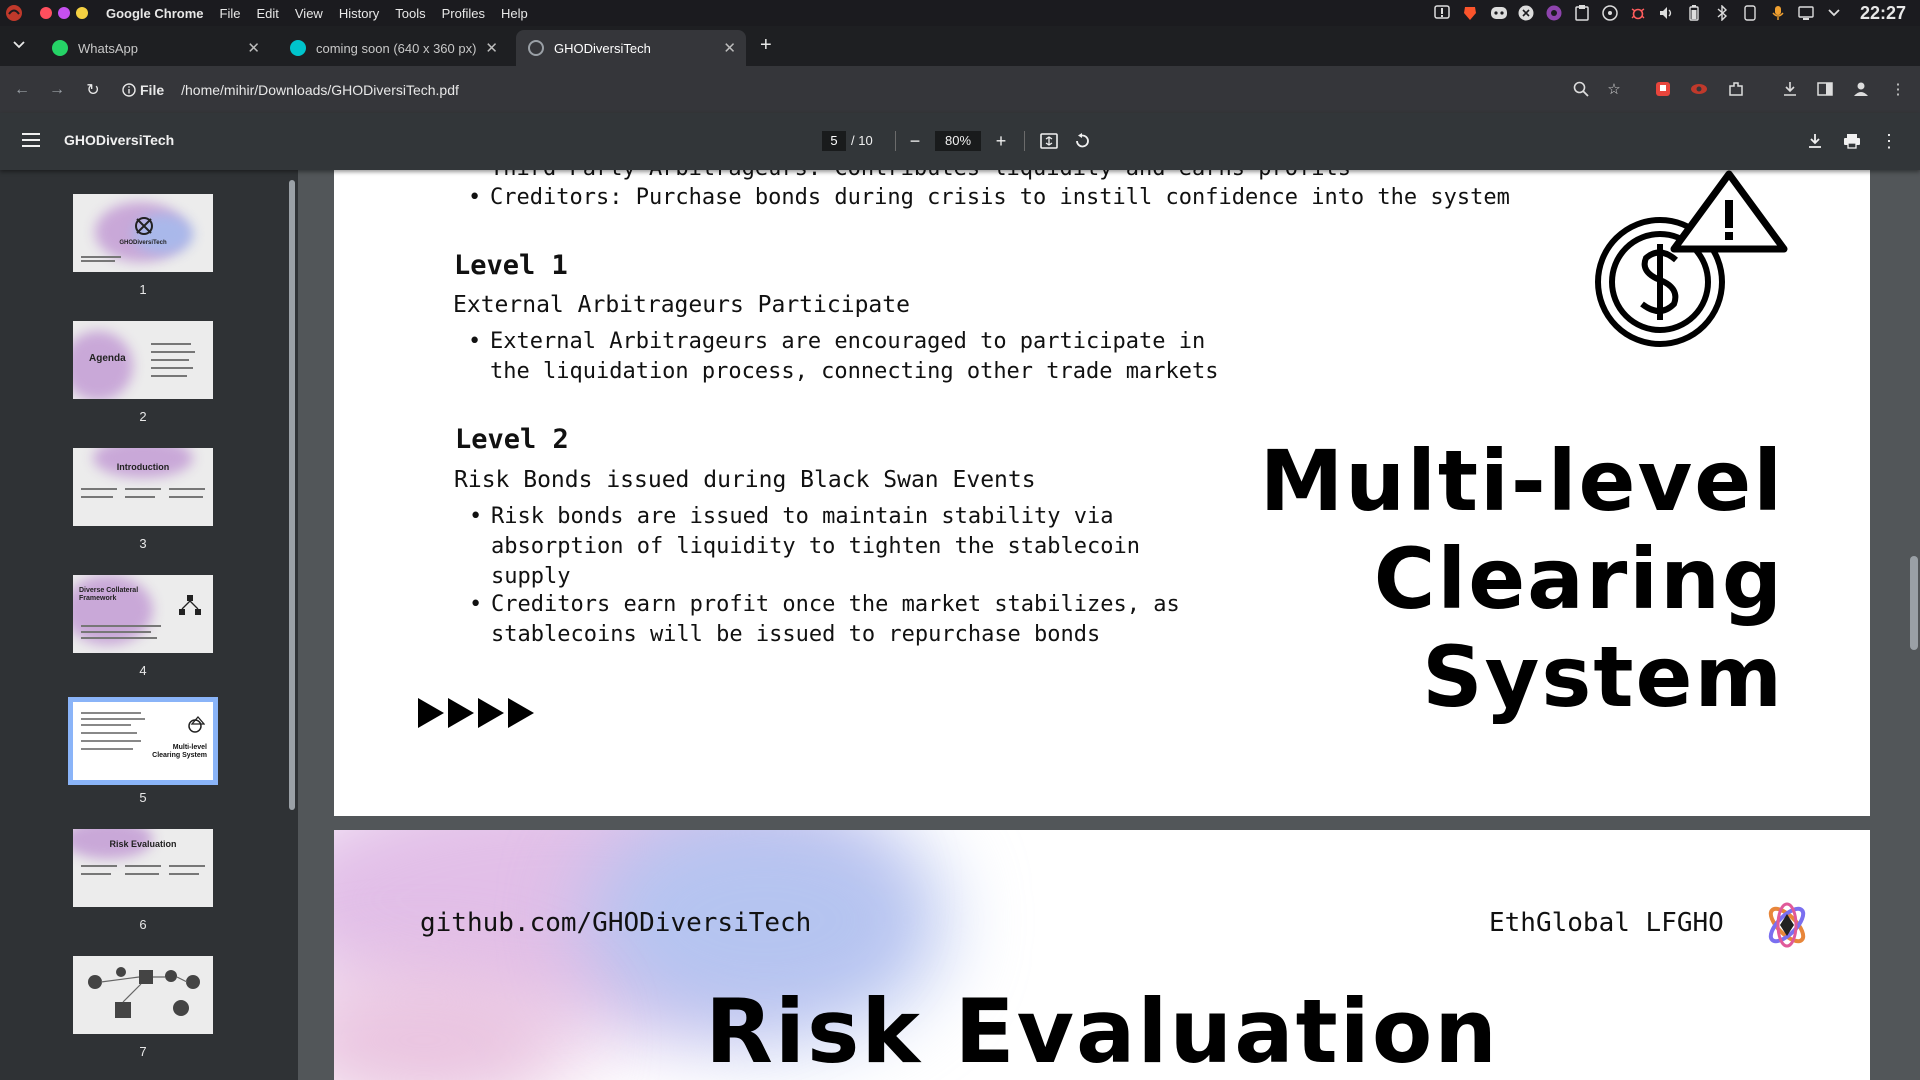 The image size is (1920, 1080). What do you see at coordinates (143, 1051) in the screenshot?
I see `thumbnail-number: 7` at bounding box center [143, 1051].